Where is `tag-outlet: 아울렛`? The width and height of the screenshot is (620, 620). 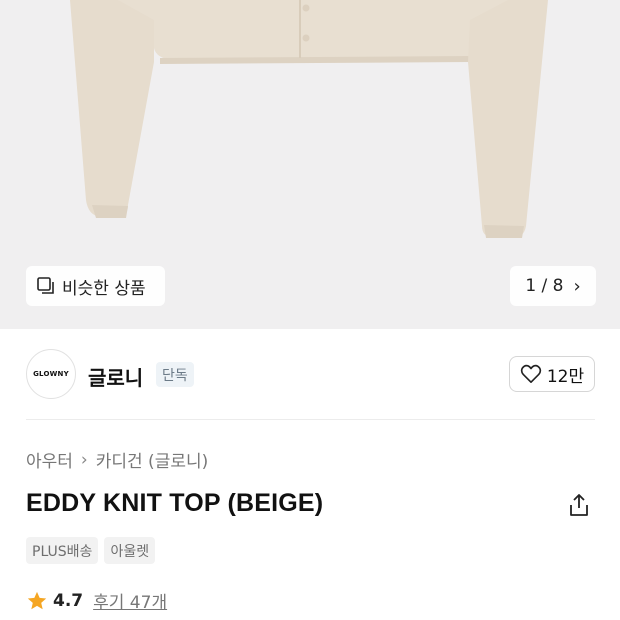
tag-outlet: 아울렛 is located at coordinates (130, 550).